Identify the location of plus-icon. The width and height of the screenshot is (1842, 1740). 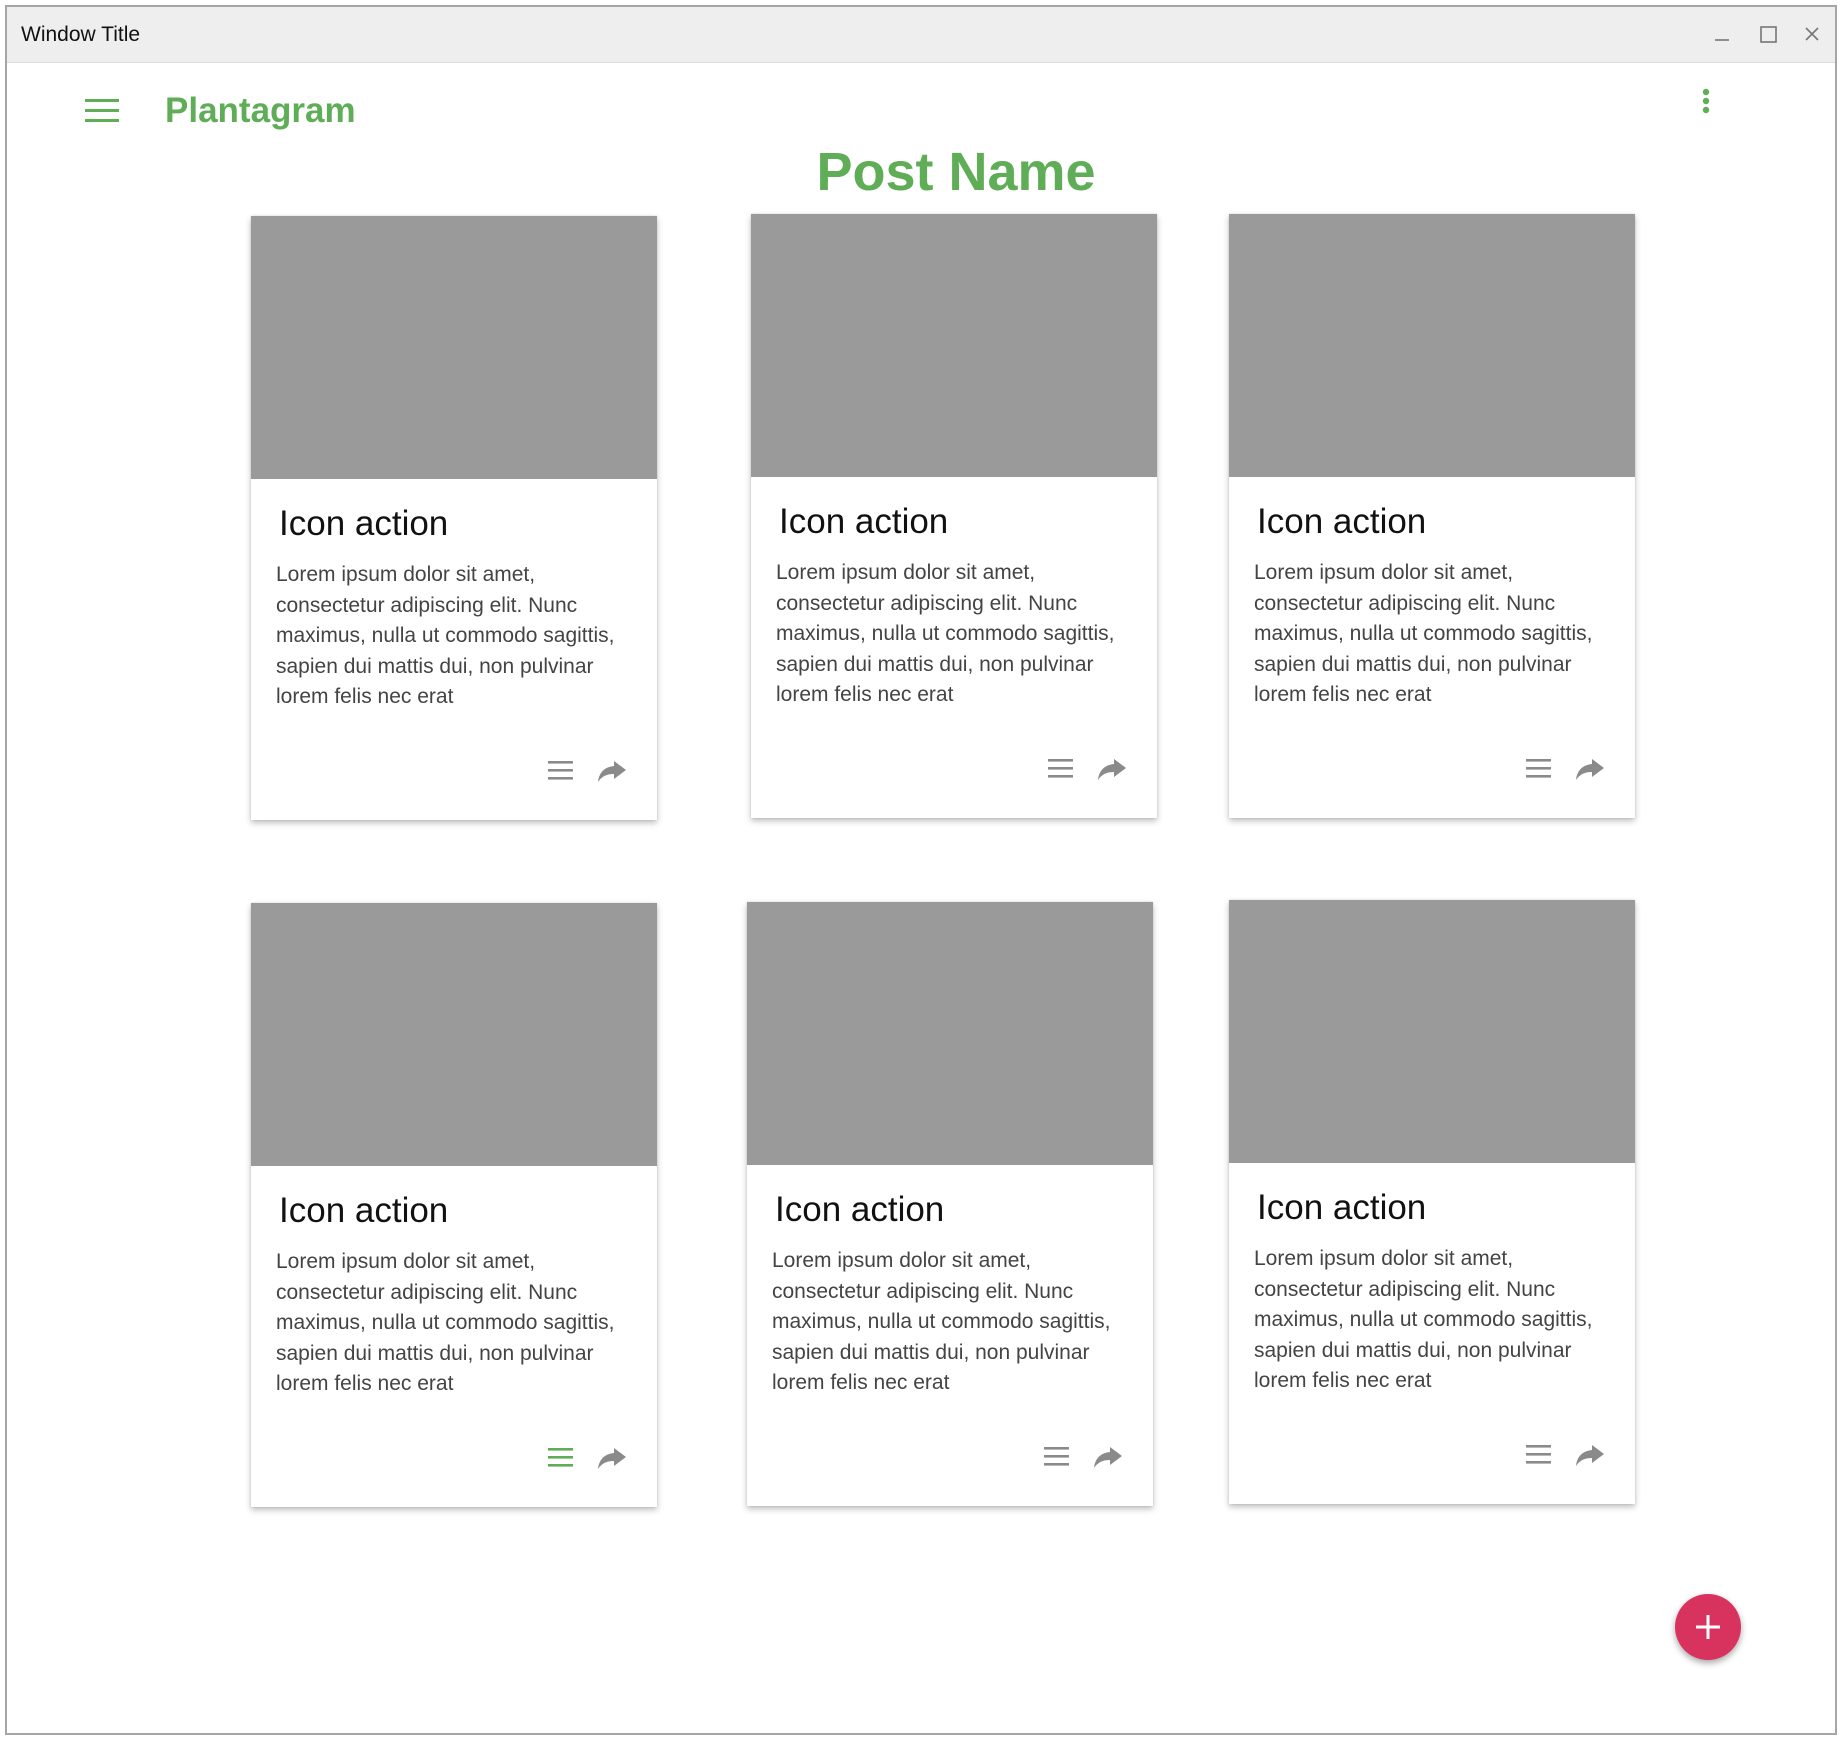
(1708, 1627).